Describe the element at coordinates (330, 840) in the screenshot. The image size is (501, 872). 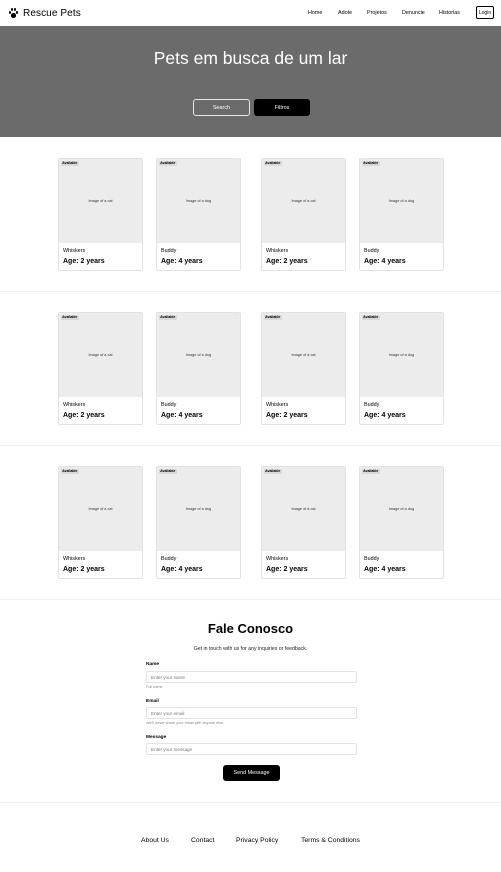
I see `footer-link-terms: Terms & Conditions` at that location.